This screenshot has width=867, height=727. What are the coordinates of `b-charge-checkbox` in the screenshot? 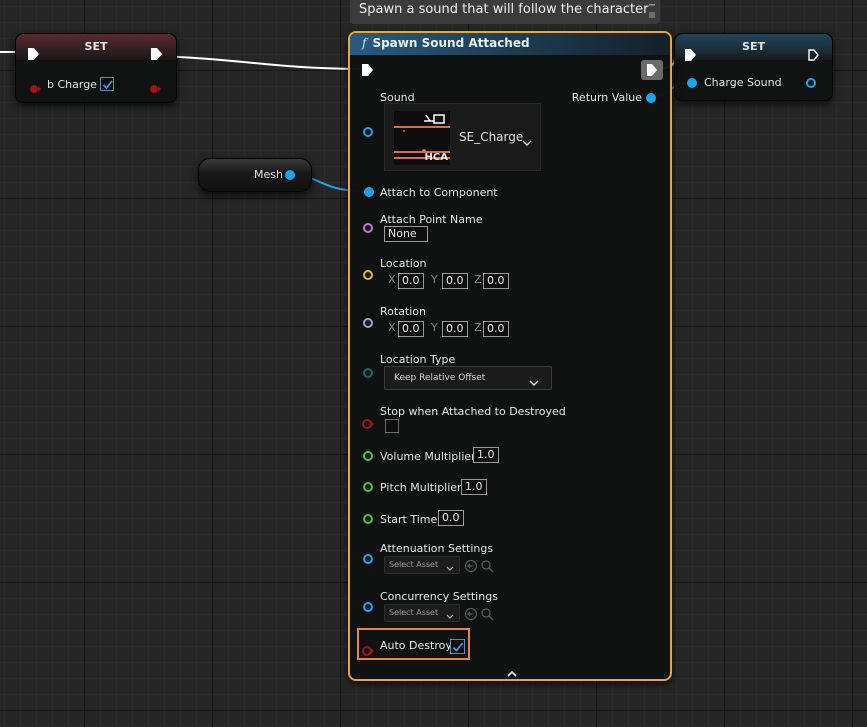 It's located at (107, 84).